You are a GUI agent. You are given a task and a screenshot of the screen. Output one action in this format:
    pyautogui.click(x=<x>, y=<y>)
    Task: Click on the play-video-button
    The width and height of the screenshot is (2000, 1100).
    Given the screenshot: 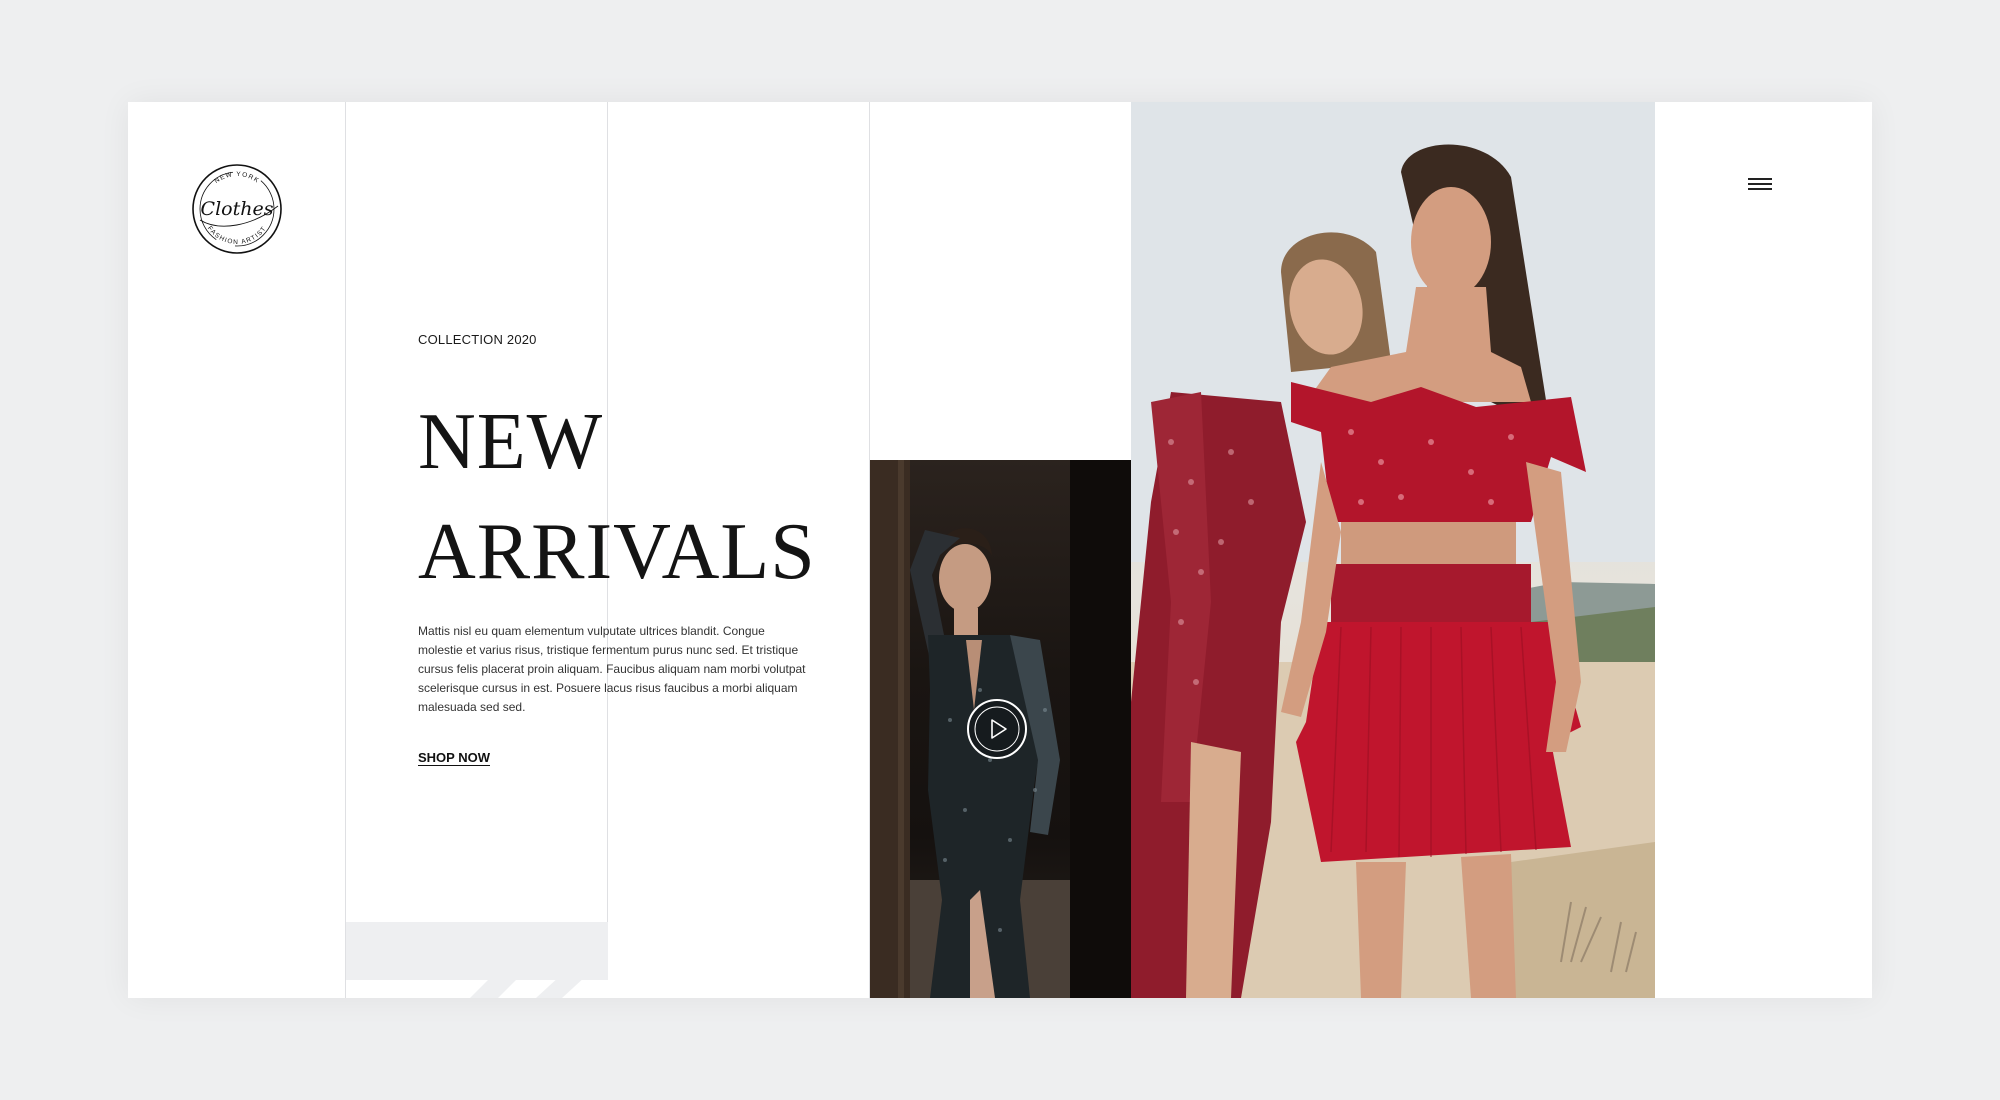 What is the action you would take?
    pyautogui.click(x=997, y=729)
    